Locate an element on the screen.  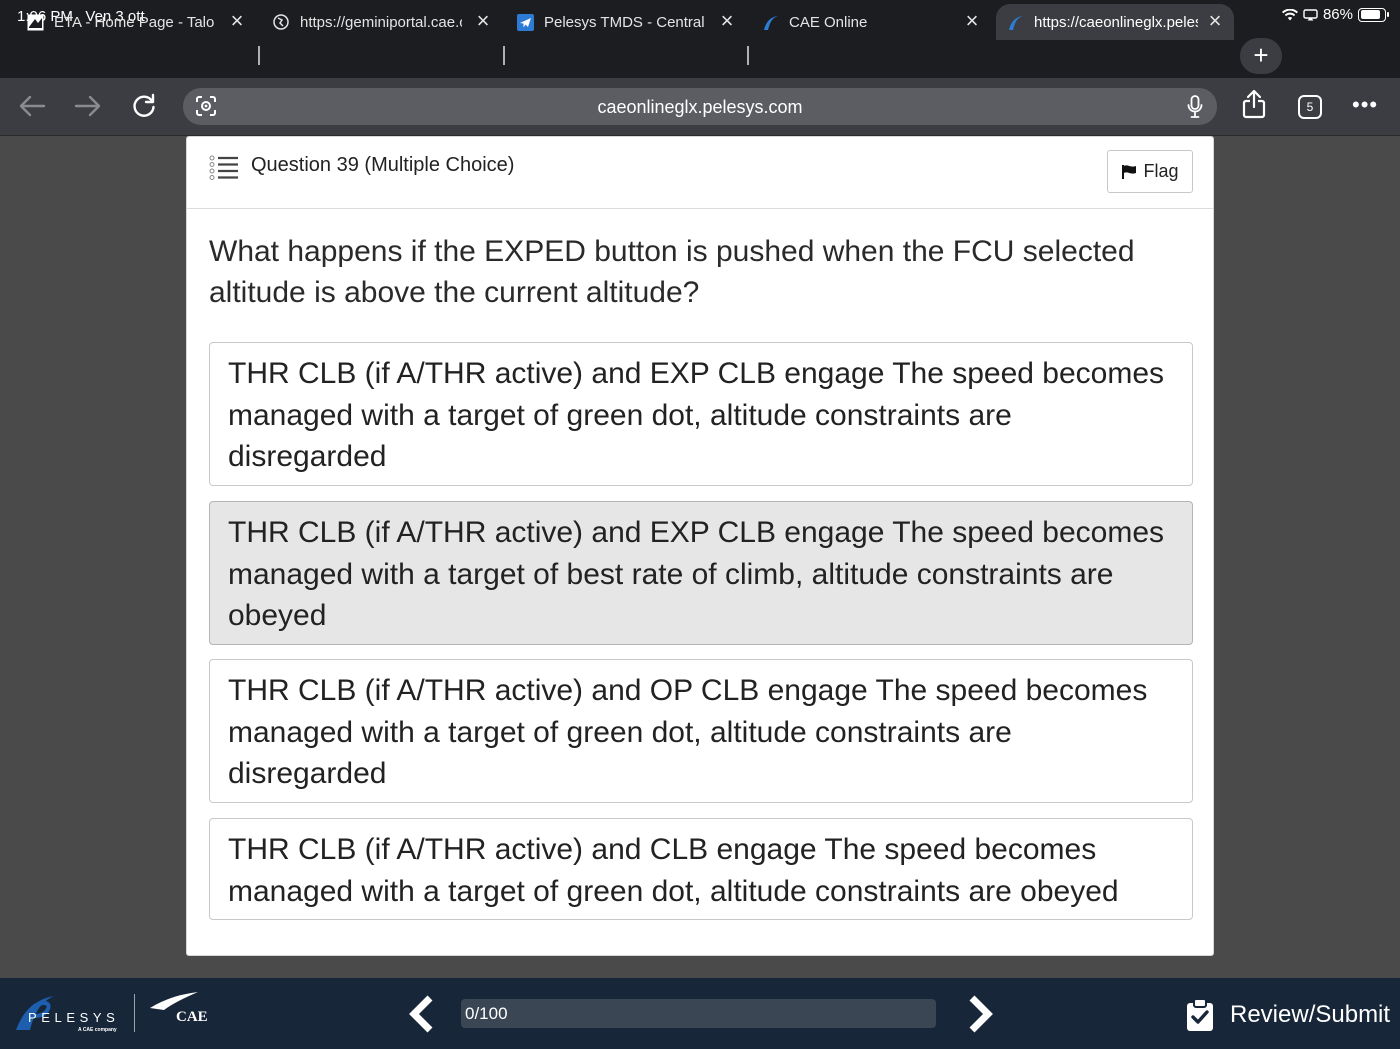
new-tab-button: + is located at coordinates (1261, 56).